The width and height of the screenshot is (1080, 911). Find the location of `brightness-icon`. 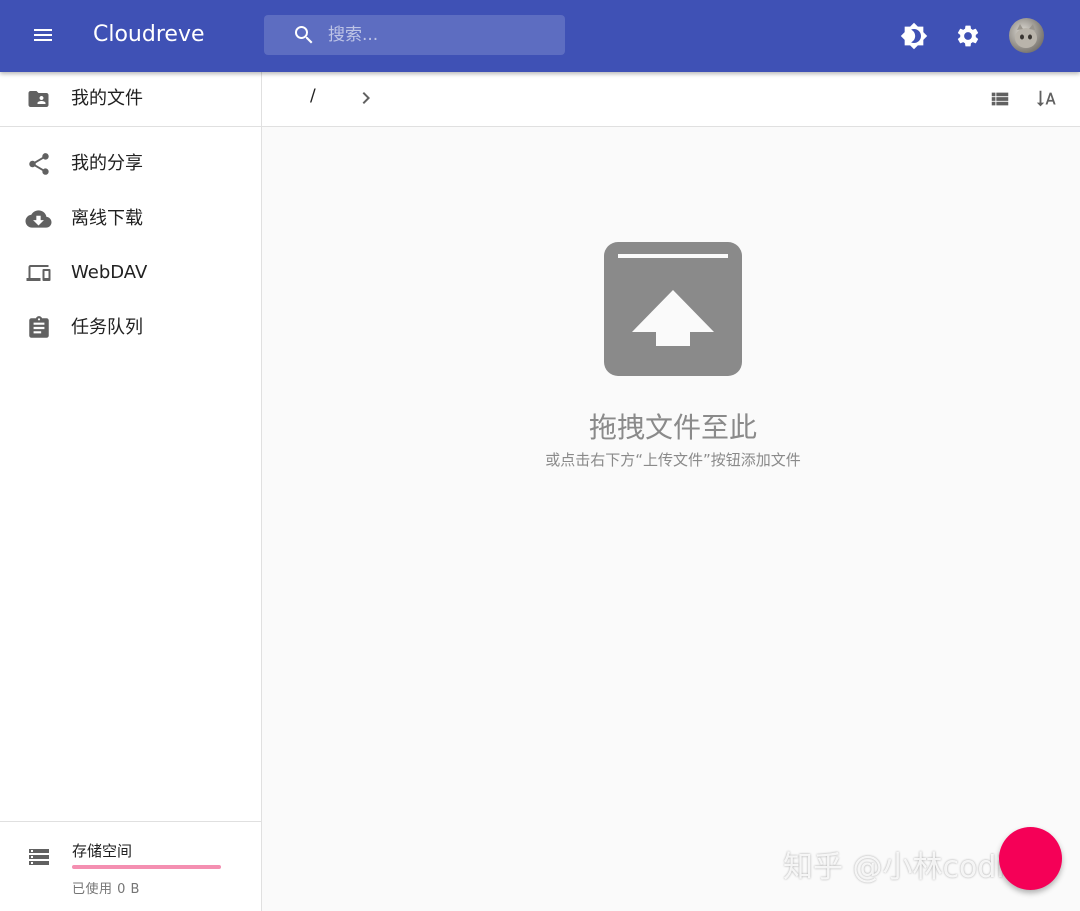

brightness-icon is located at coordinates (914, 36).